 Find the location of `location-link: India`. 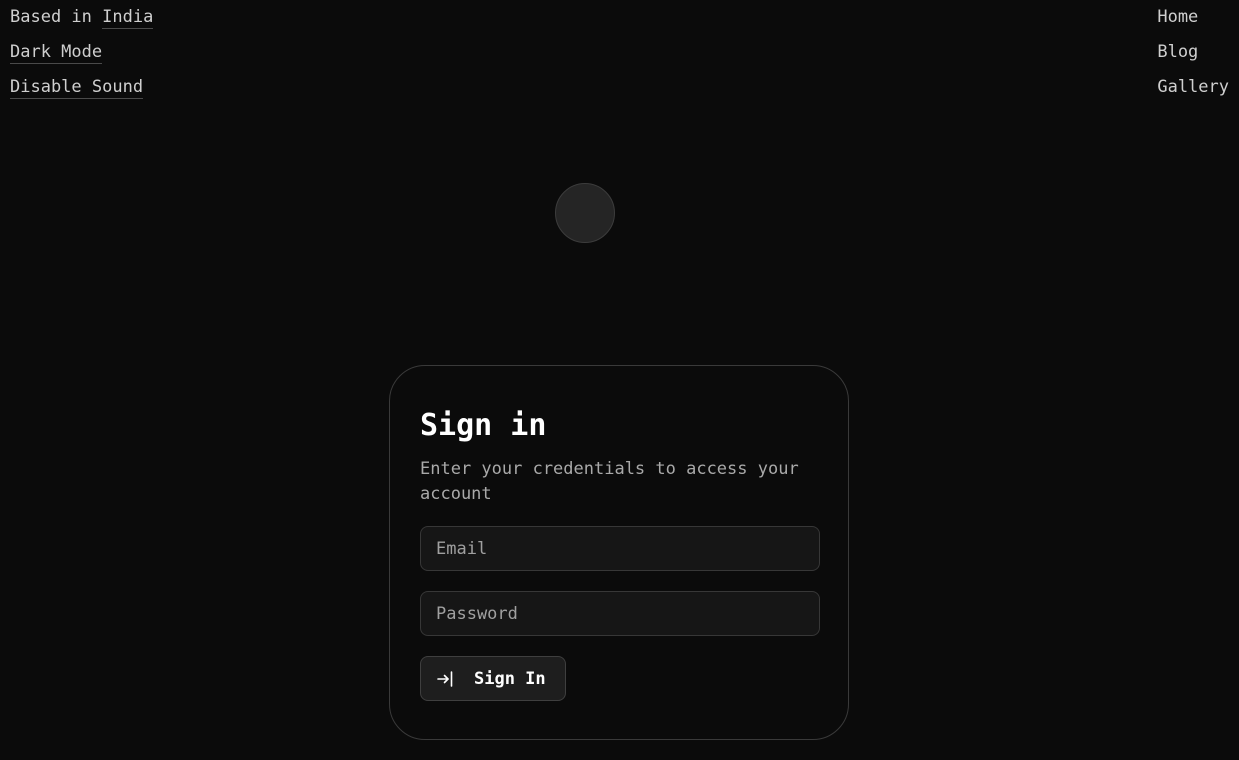

location-link: India is located at coordinates (128, 18).